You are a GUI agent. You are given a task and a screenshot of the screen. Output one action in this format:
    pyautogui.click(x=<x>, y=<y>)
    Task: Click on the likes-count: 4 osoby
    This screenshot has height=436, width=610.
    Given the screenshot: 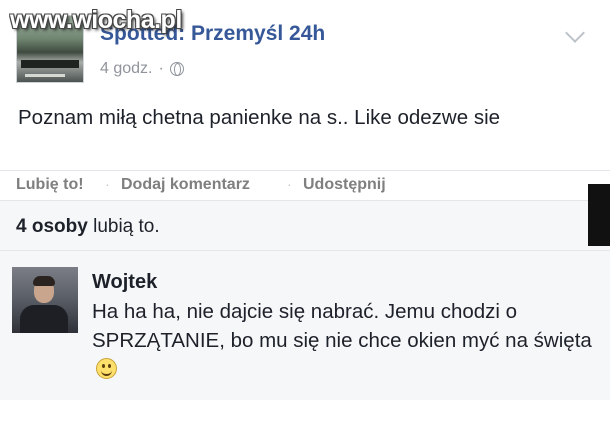 What is the action you would take?
    pyautogui.click(x=52, y=226)
    